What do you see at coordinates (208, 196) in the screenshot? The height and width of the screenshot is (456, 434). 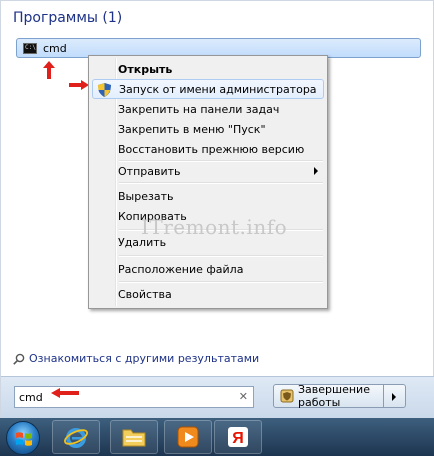 I see `menu-item-cut: Вырезать` at bounding box center [208, 196].